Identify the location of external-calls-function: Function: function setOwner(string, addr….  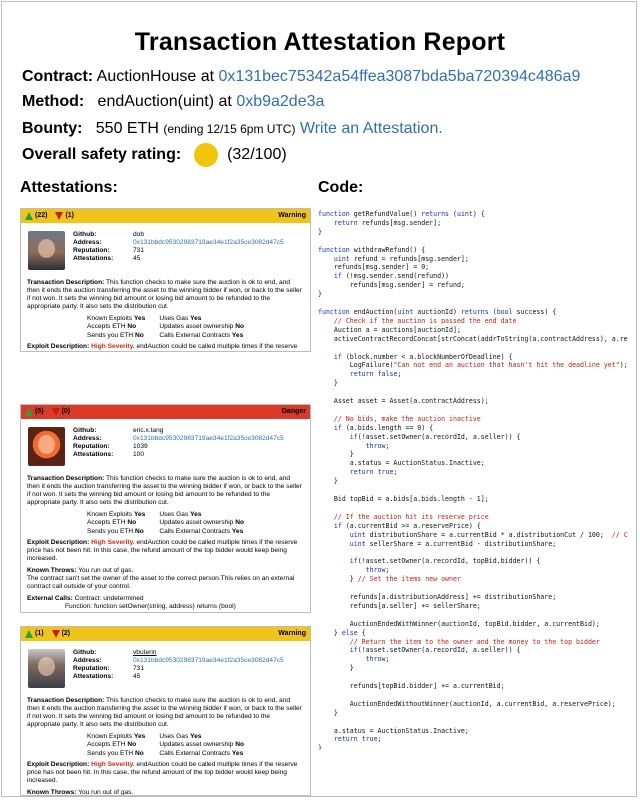
(150, 607).